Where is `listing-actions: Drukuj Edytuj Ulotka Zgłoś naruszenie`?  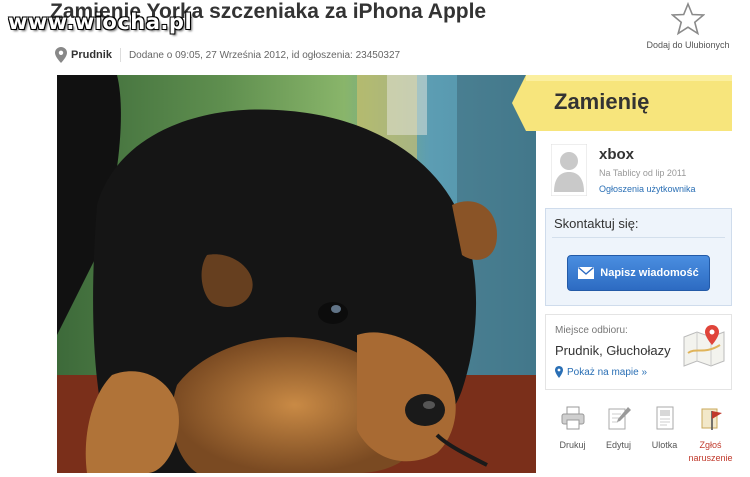
listing-actions: Drukuj Edytuj Ulotka Zgłoś naruszenie is located at coordinates (645, 437).